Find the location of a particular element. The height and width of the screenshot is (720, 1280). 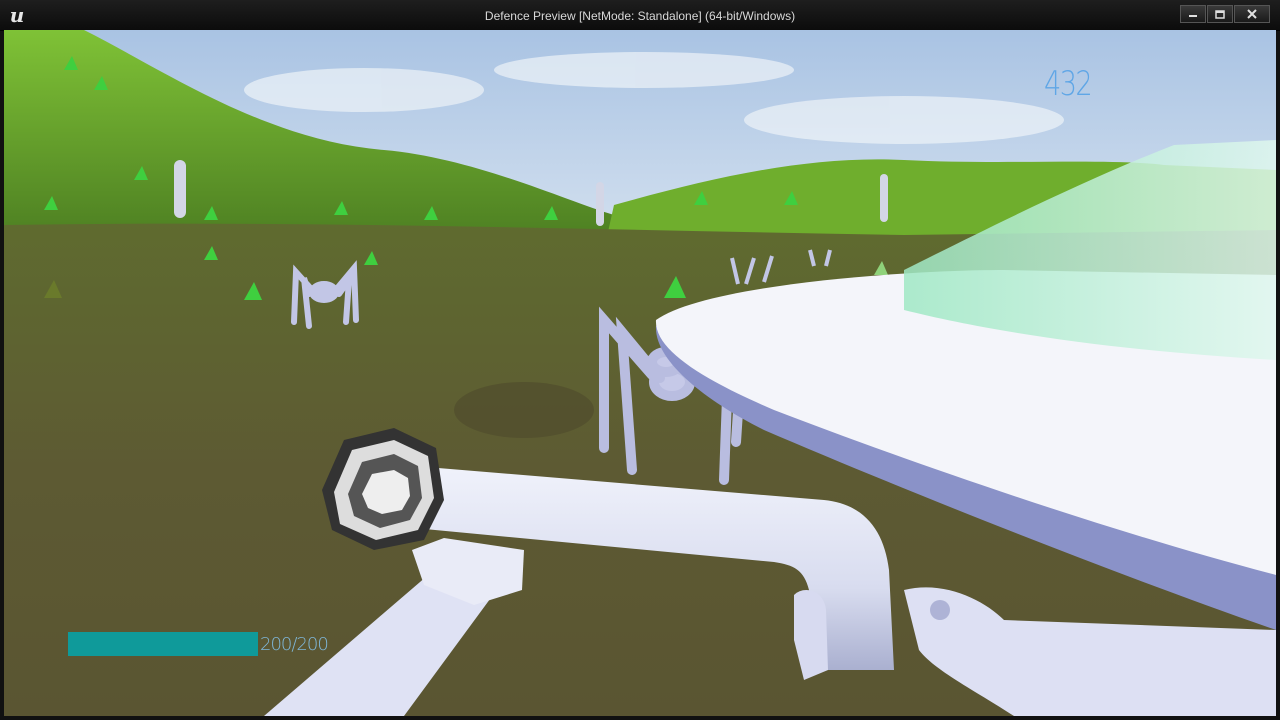

health-bar: 200/200 is located at coordinates (198, 645).